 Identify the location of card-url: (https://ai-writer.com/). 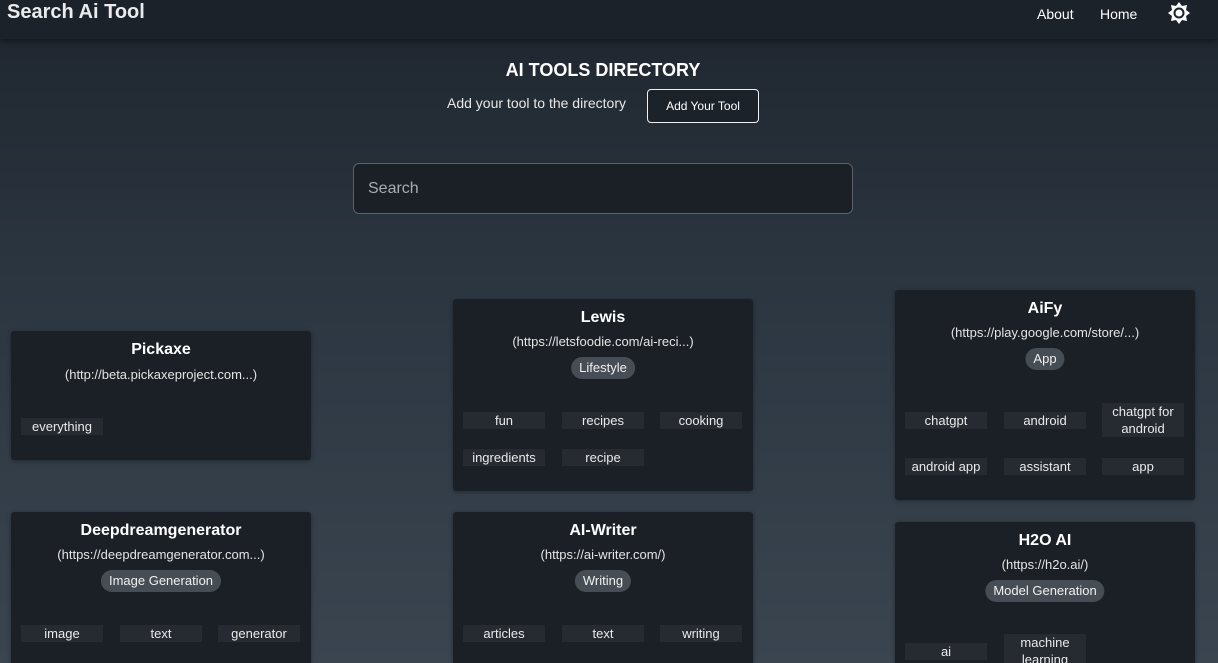
(603, 554).